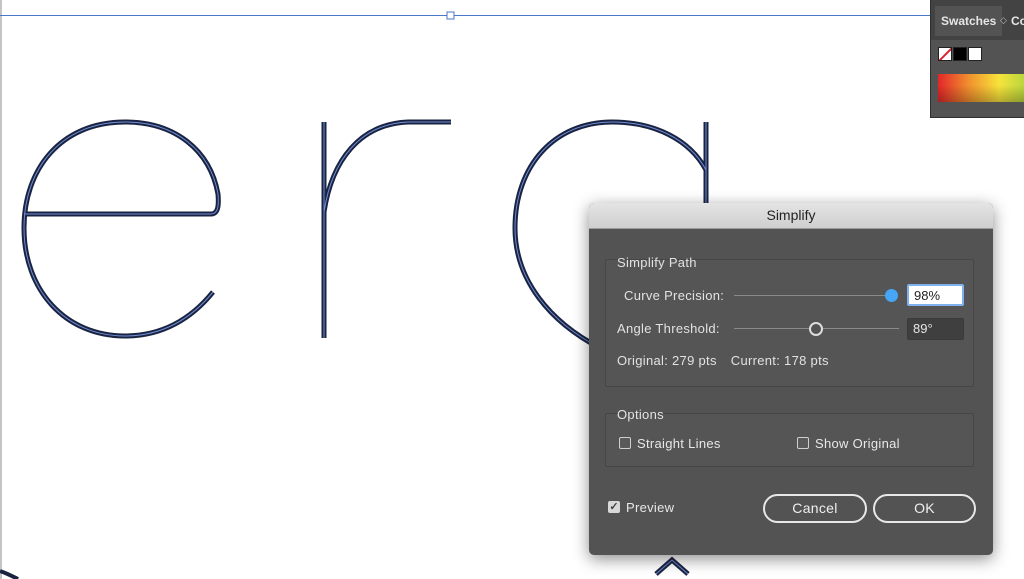 Image resolution: width=1024 pixels, height=579 pixels. Describe the element at coordinates (450, 15) in the screenshot. I see `selection-handle` at that location.